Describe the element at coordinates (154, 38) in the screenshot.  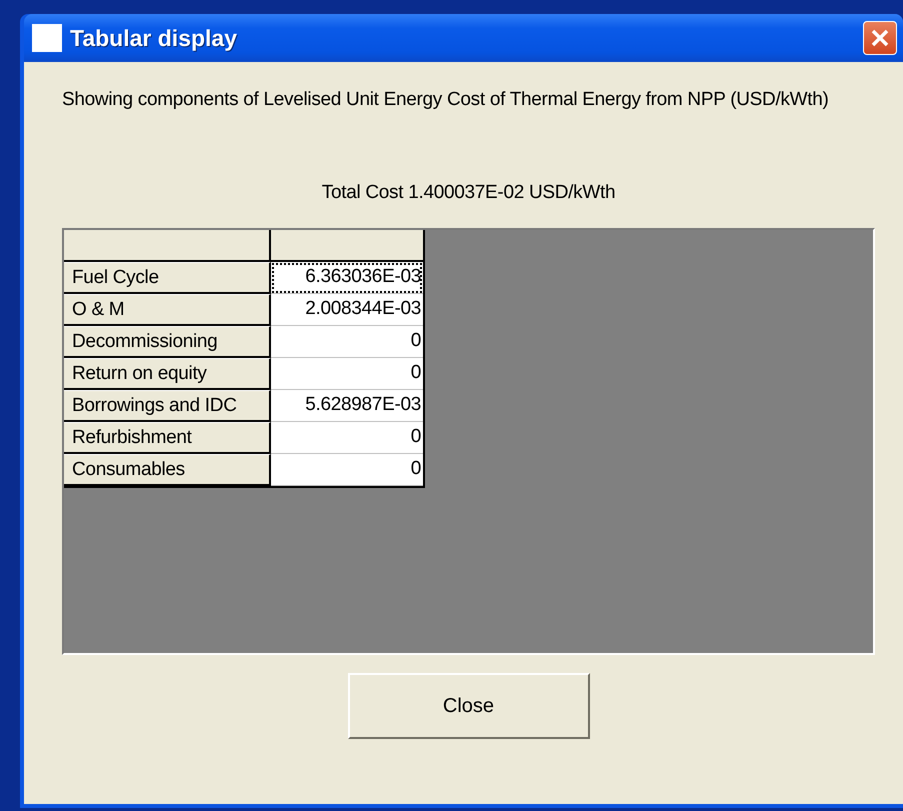
I see `window-title: Tabular display` at that location.